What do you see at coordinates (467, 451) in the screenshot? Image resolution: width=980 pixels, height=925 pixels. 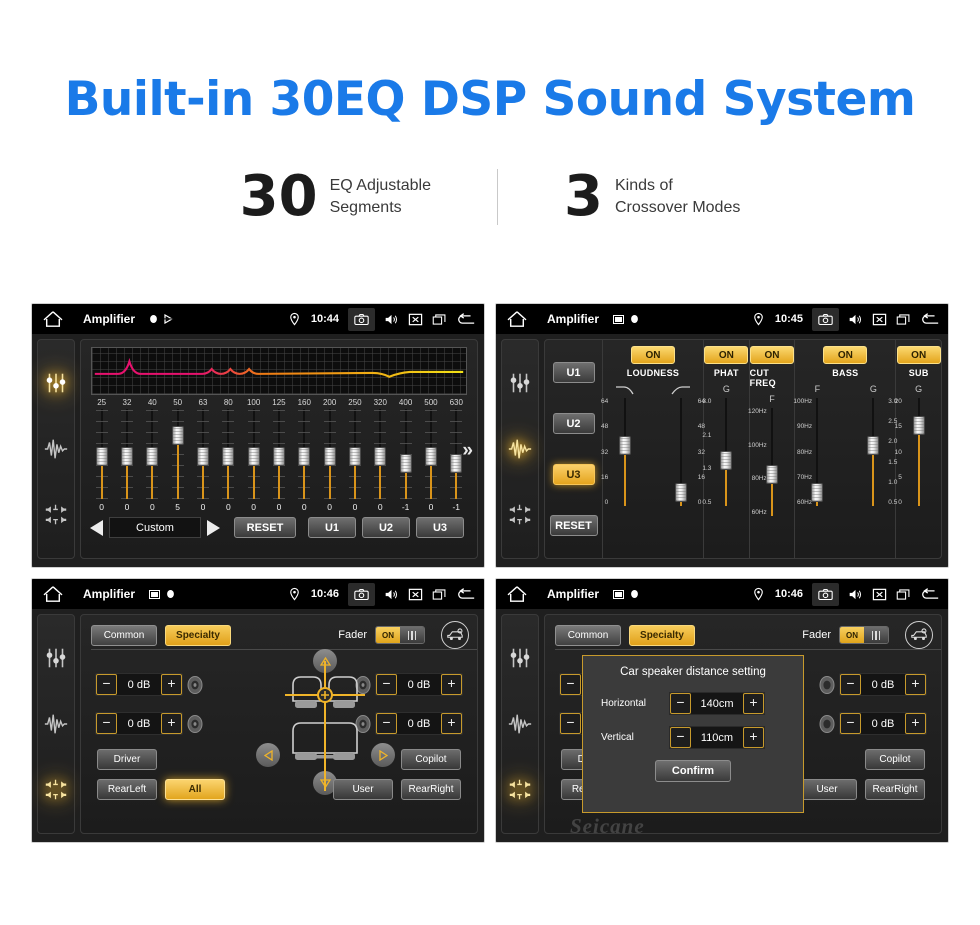 I see `chevron-double-right-icon: »` at bounding box center [467, 451].